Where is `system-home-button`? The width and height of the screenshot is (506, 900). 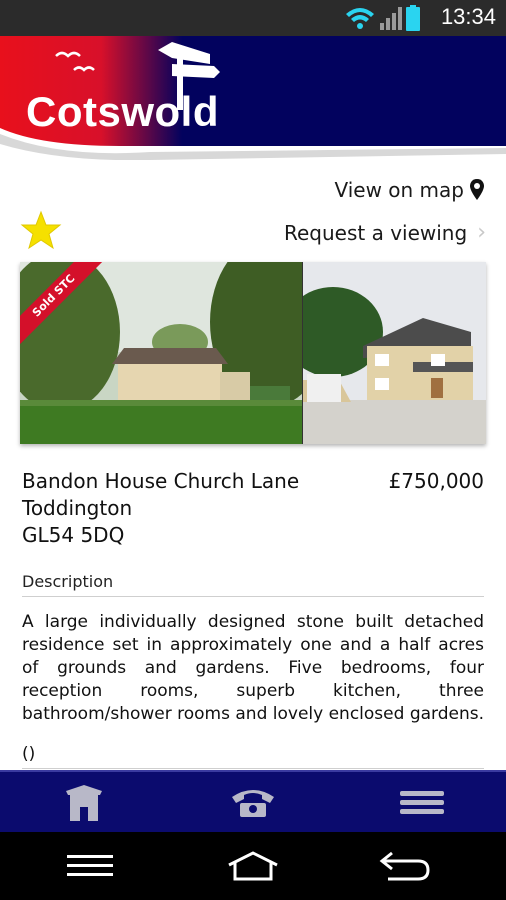 system-home-button is located at coordinates (253, 866).